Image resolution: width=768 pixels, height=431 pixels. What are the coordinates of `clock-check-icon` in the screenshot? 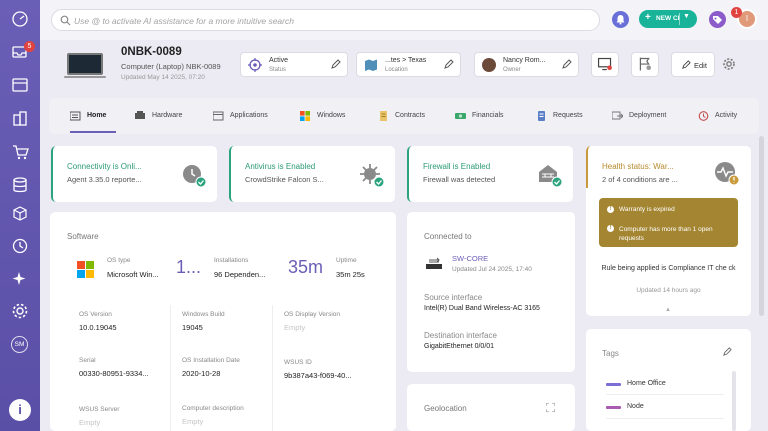 It's located at (195, 176).